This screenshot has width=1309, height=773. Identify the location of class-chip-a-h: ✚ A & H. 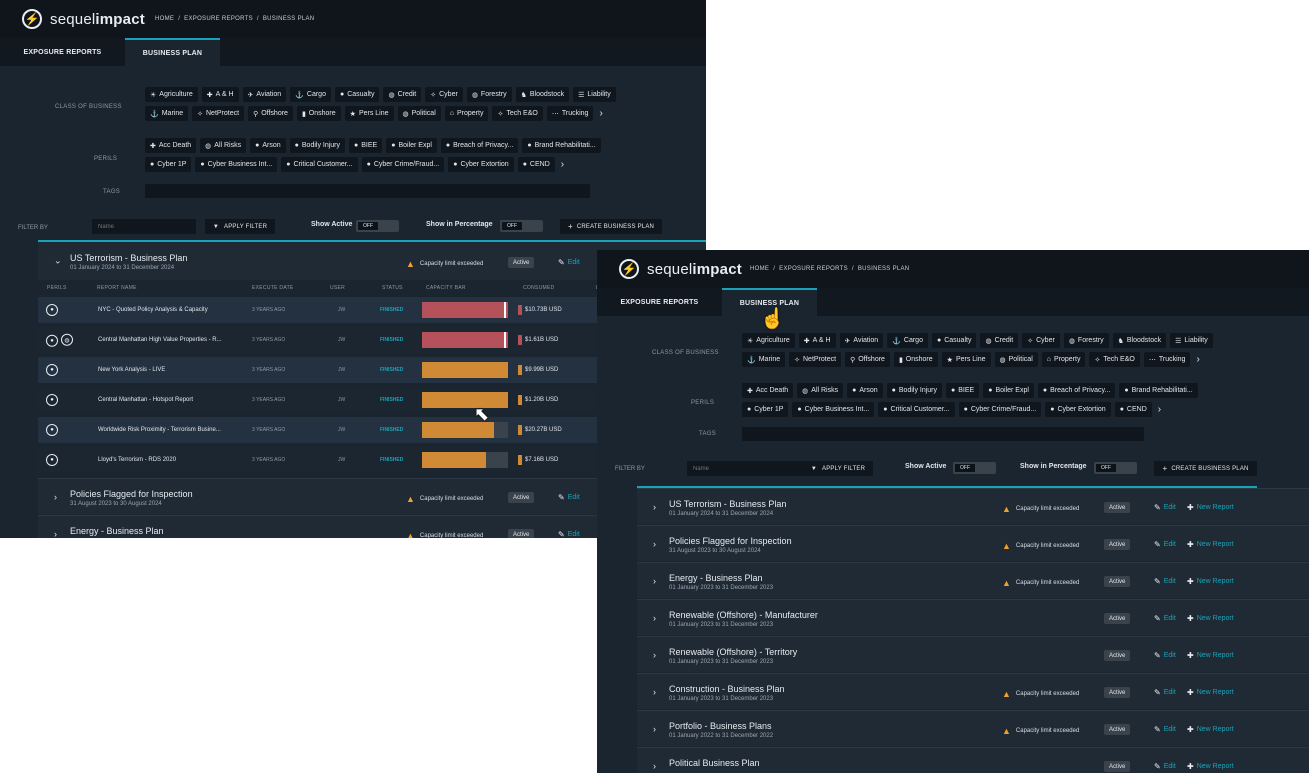
(817, 340).